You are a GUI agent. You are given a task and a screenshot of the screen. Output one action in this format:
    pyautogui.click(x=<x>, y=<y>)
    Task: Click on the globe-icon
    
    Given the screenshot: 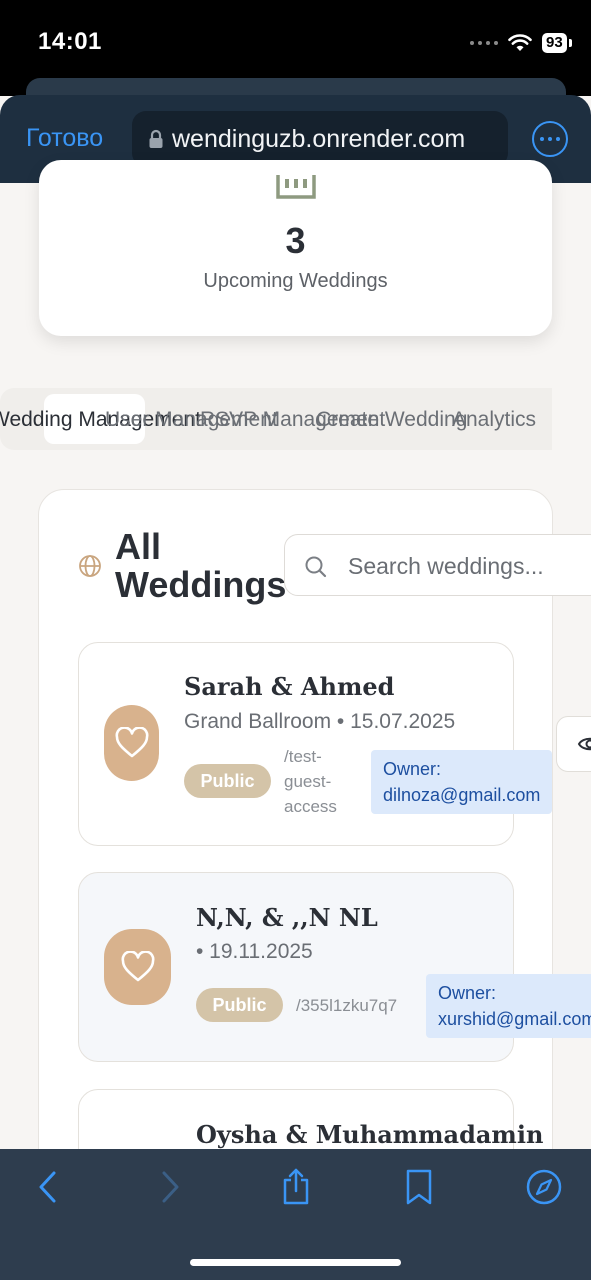 What is the action you would take?
    pyautogui.click(x=90, y=566)
    